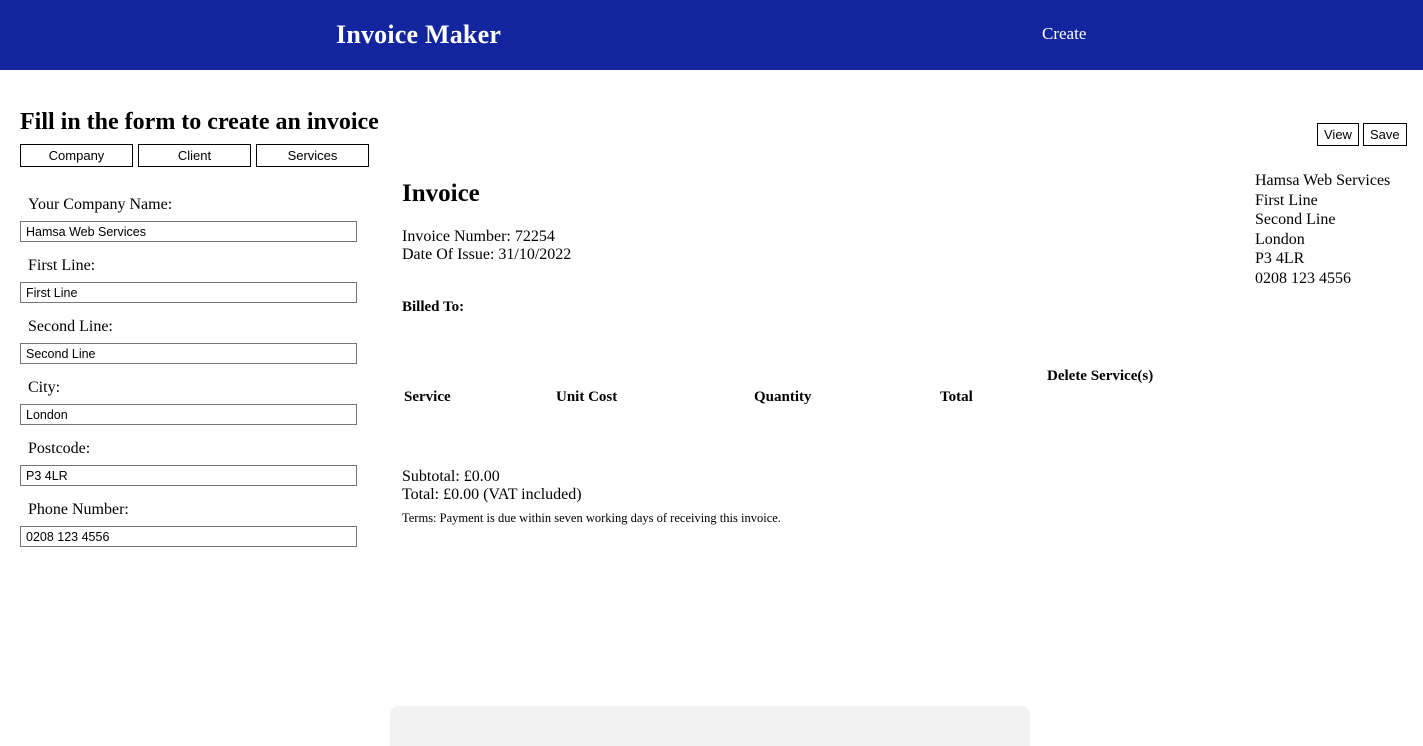  What do you see at coordinates (188, 475) in the screenshot?
I see `input-postcode` at bounding box center [188, 475].